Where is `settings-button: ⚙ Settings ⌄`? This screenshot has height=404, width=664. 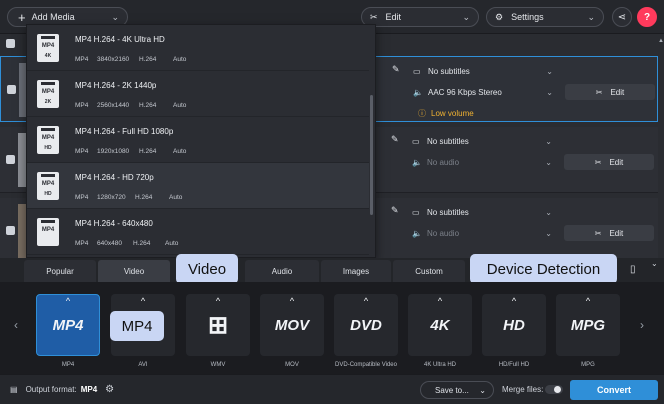
settings-button: ⚙ Settings ⌄ is located at coordinates (545, 17).